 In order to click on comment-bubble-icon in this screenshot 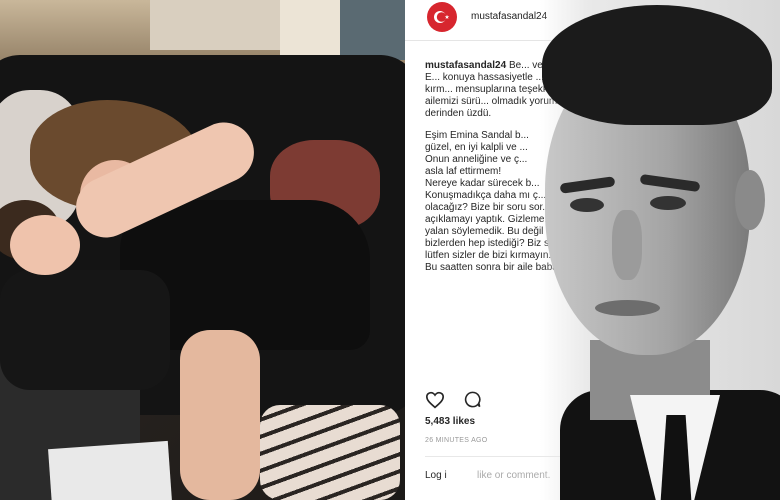, I will do `click(472, 402)`.